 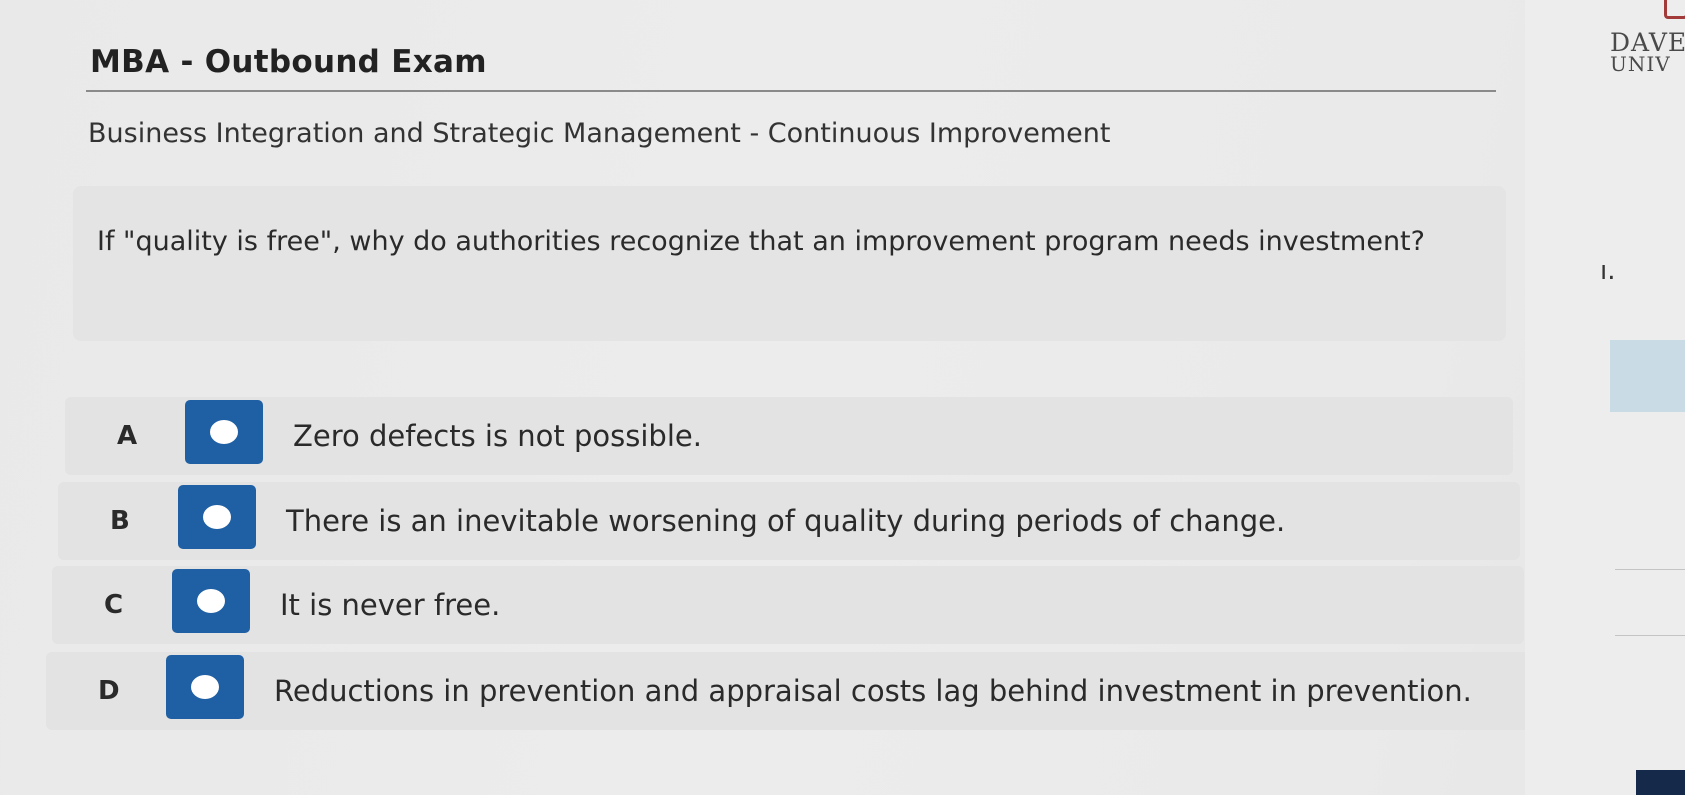 I want to click on option-letter: A, so click(x=127, y=436).